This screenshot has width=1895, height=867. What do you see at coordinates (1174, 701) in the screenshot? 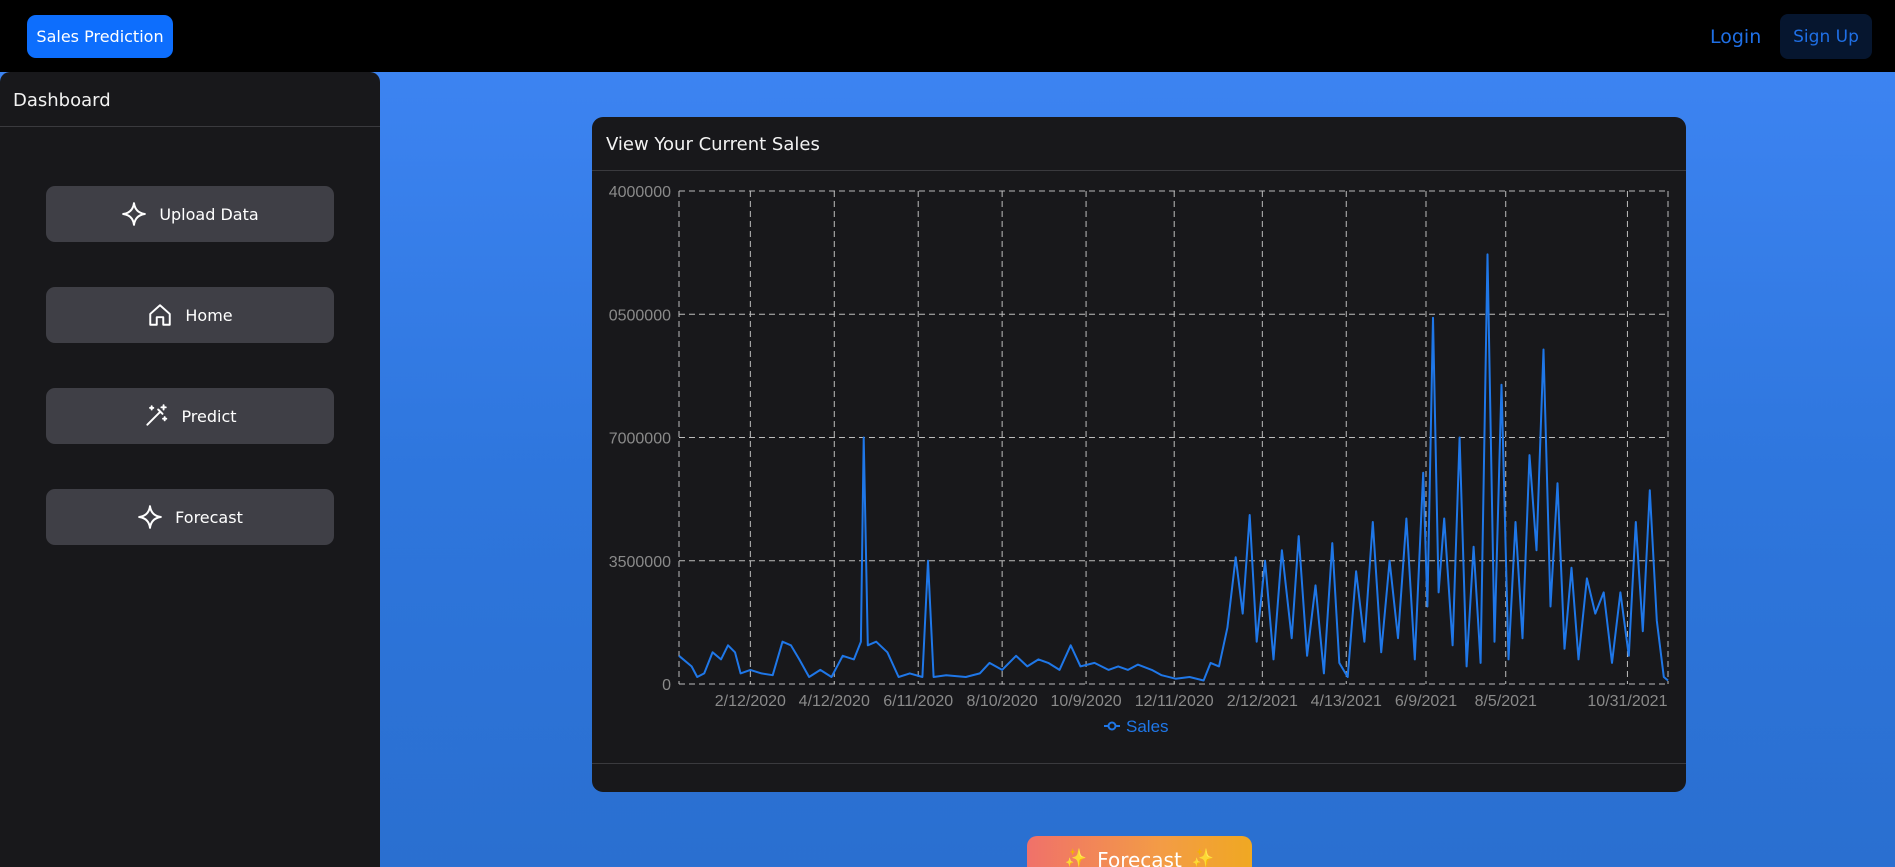
I see `x-tick-label: 12/11/2020` at bounding box center [1174, 701].